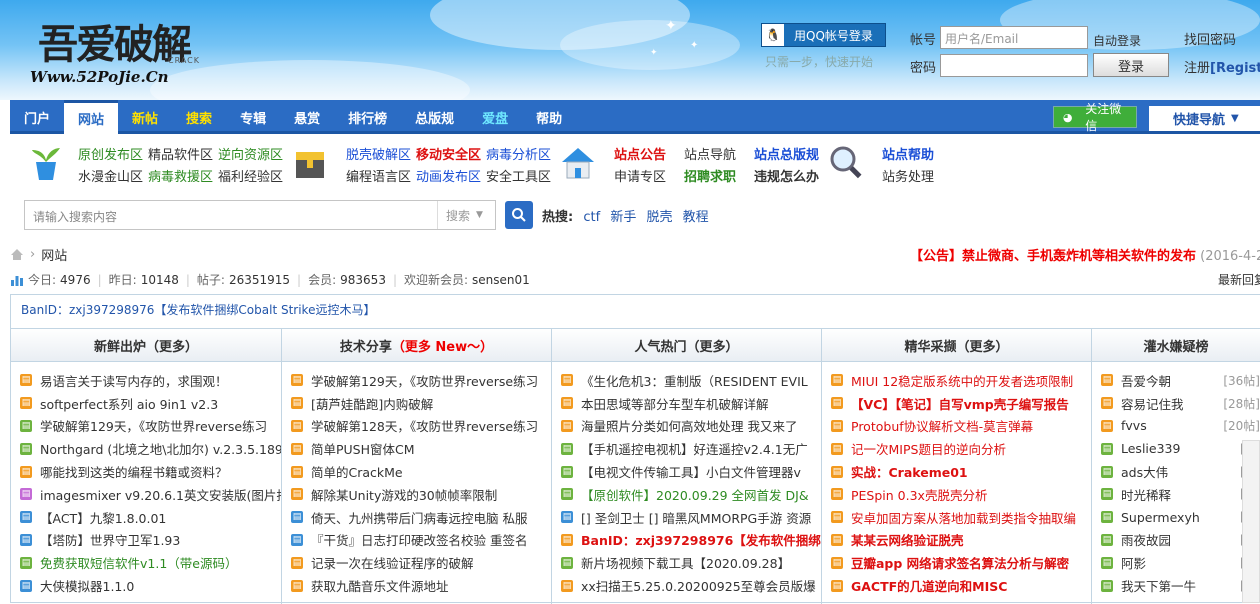 This screenshot has height=604, width=1260. I want to click on list-item: ▤ imagesmixer v9.20.6.1英文安装版(图片批, so click(150, 494).